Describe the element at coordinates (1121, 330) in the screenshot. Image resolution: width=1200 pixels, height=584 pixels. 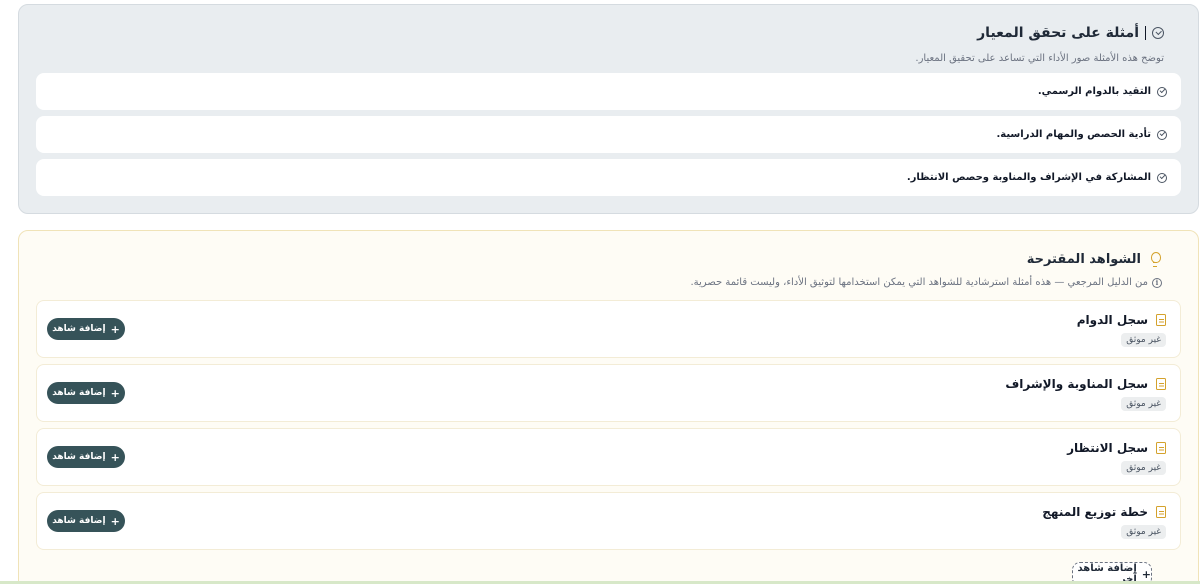
I see `evidence-card-info: سجل الدوام غير موثق` at that location.